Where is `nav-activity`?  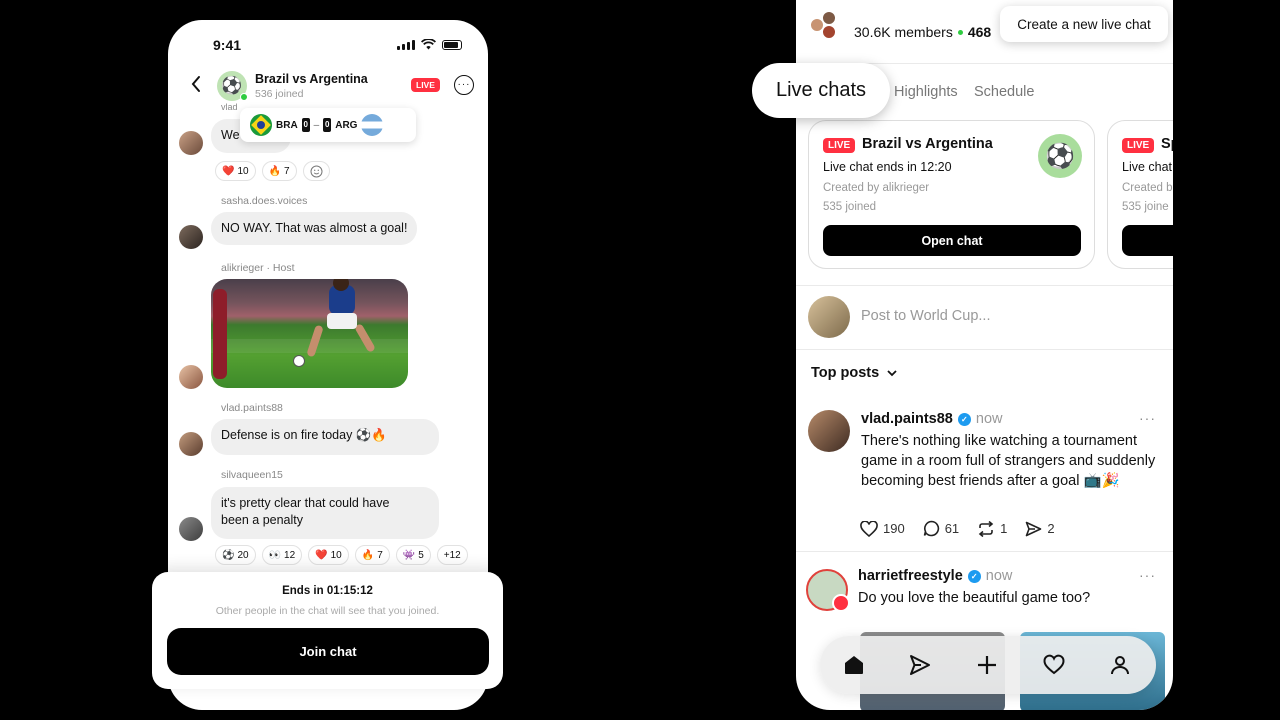
nav-activity is located at coordinates (1054, 665).